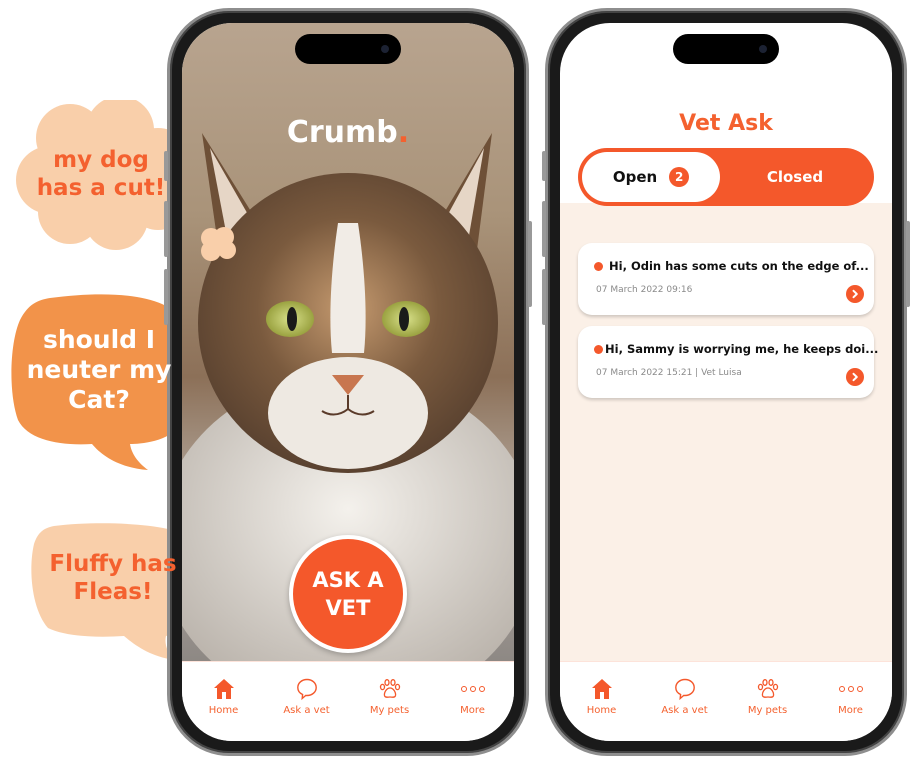  I want to click on open-closed-segmented-control: Open 2 Closed, so click(726, 177).